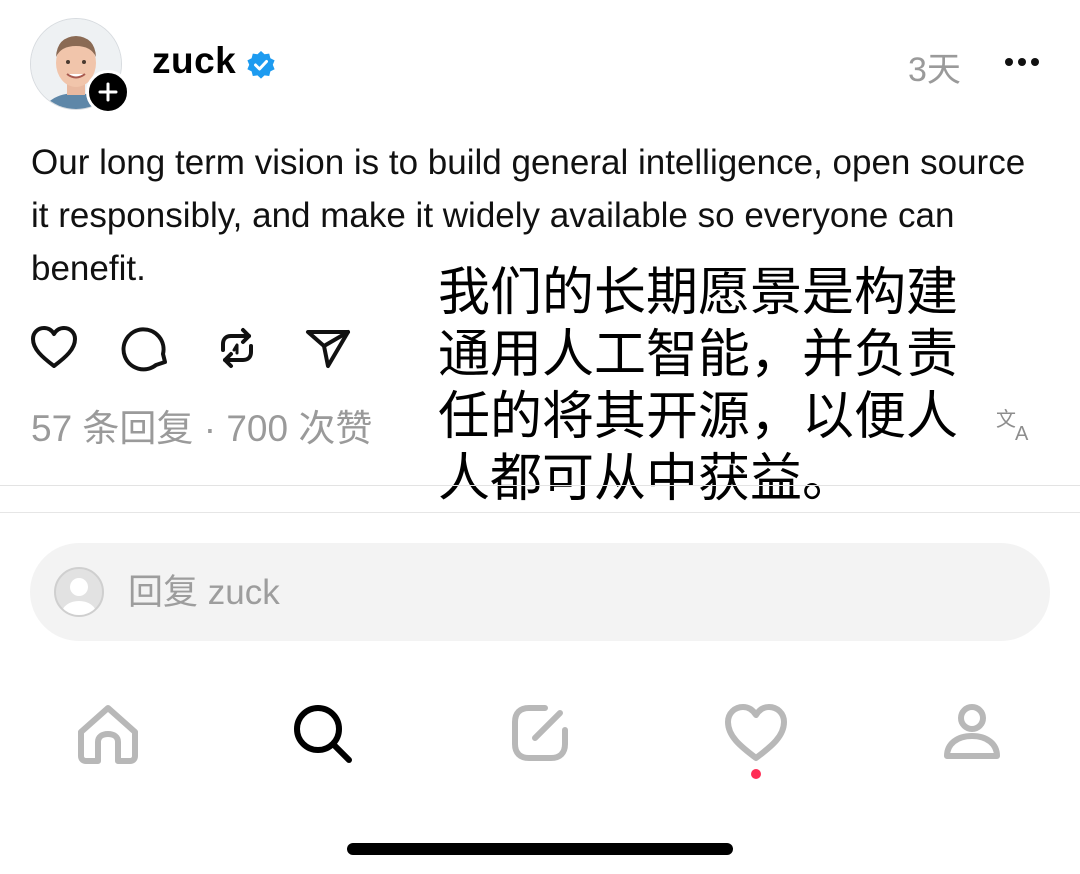 This screenshot has width=1080, height=874. I want to click on reply-avatar, so click(79, 592).